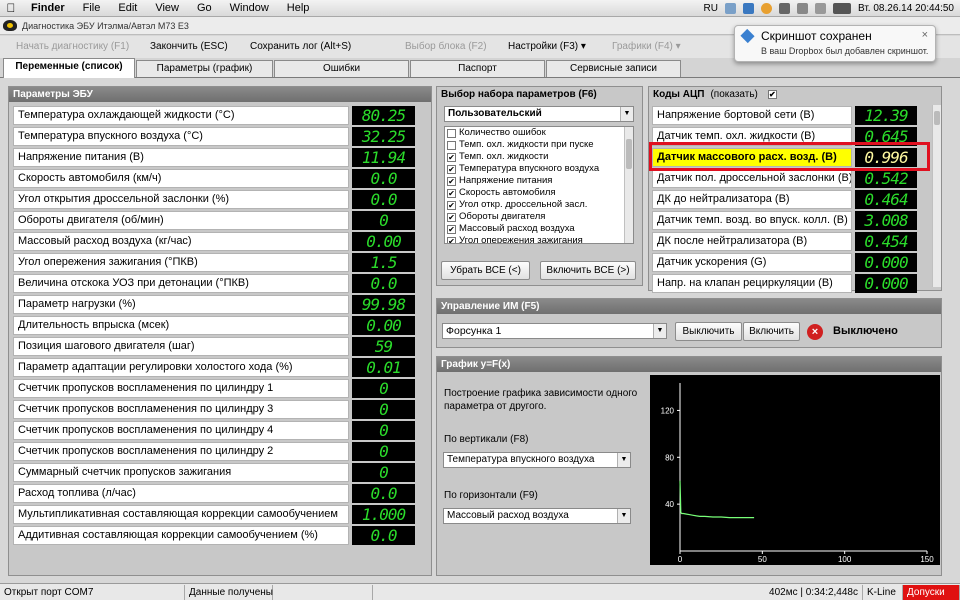  Describe the element at coordinates (646, 46) in the screenshot. I see `graphs-menu: Графики (F4) ▾` at that location.